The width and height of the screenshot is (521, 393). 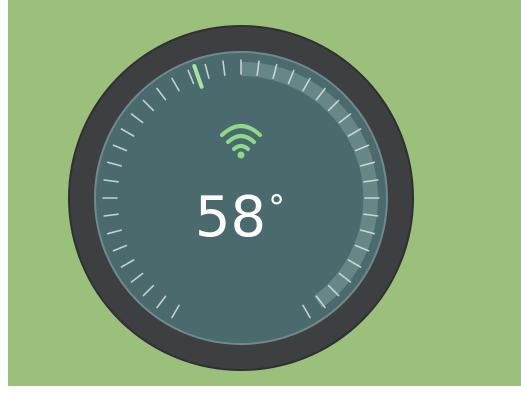 I want to click on temperature-reading: 58°, so click(x=240, y=218).